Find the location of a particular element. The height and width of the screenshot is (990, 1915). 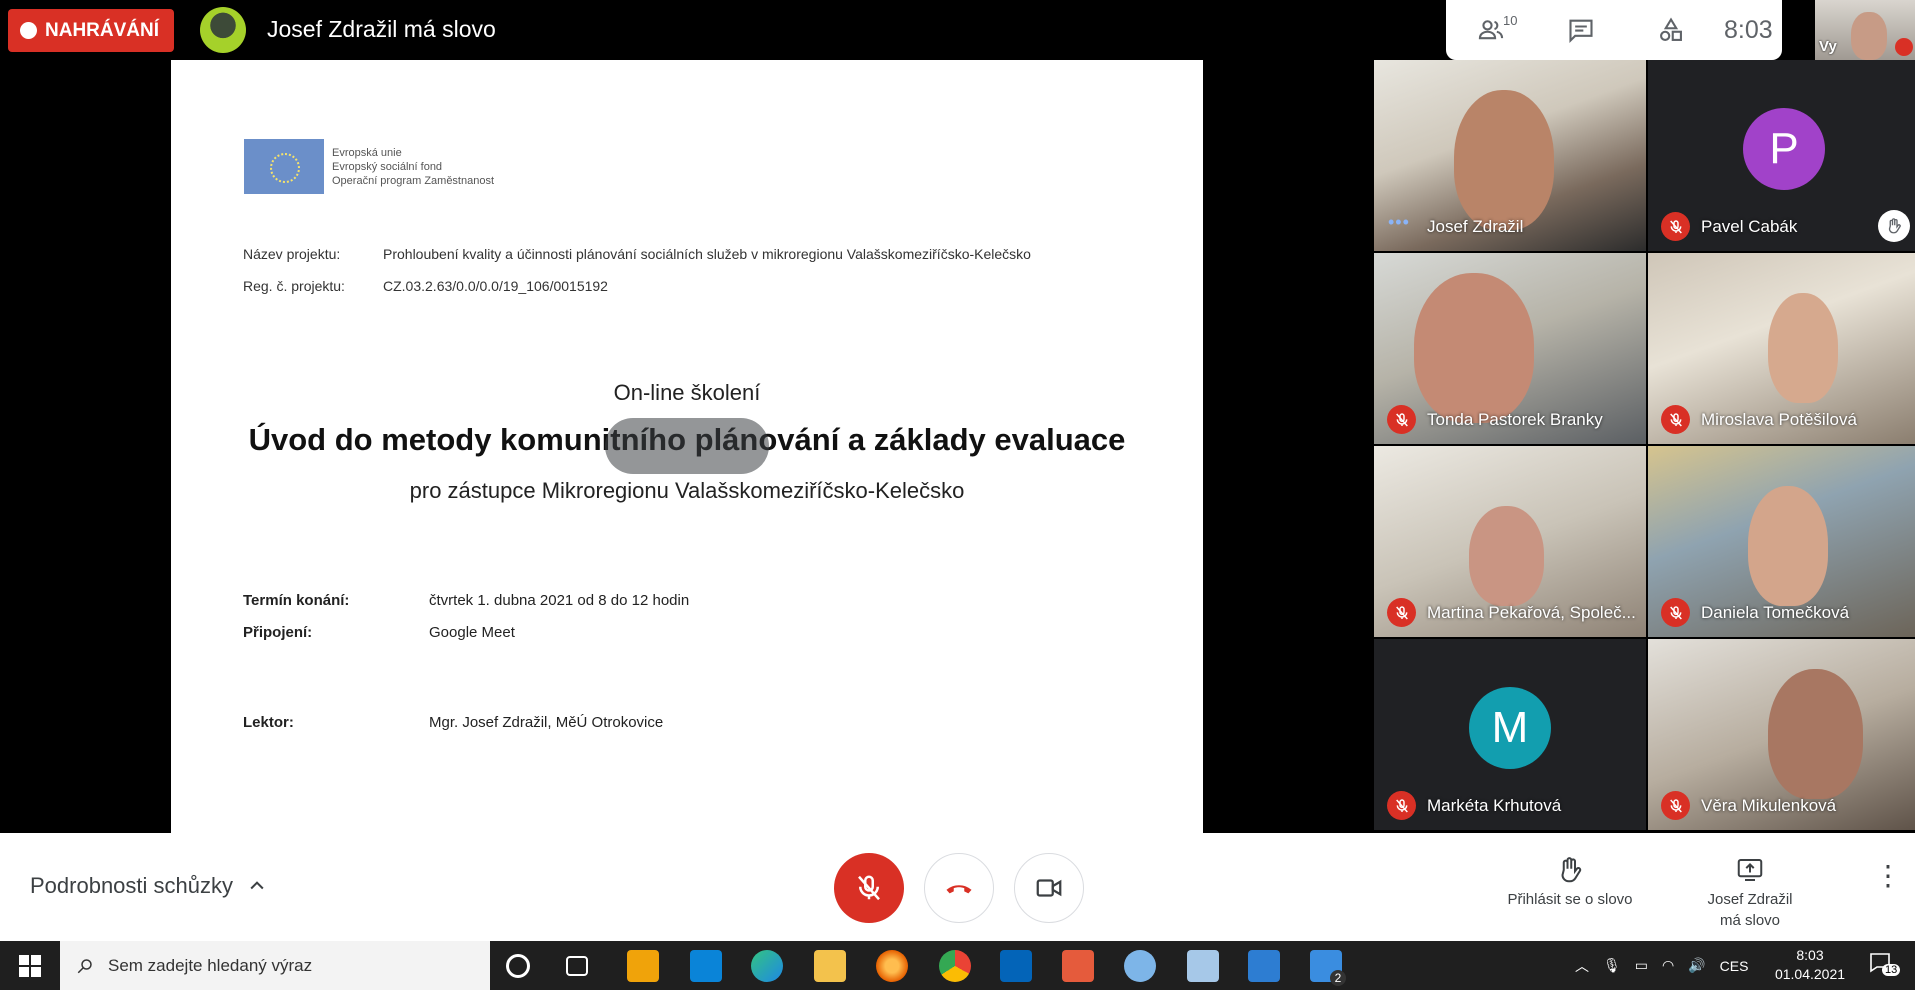

activities-button is located at coordinates (1671, 30).